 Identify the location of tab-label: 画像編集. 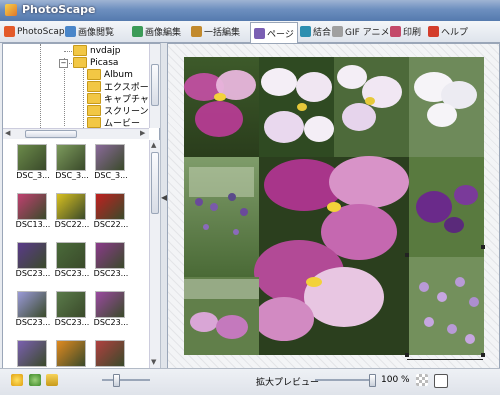
(163, 33).